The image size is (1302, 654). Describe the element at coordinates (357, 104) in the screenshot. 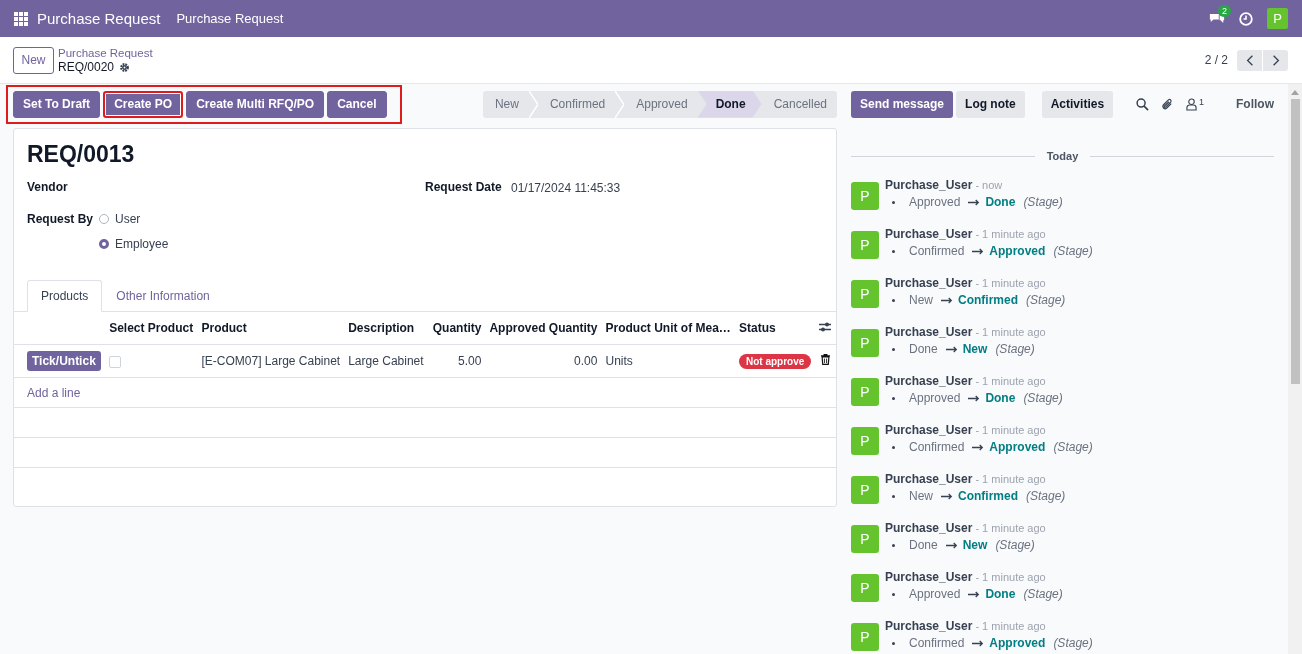

I see `action-button: Cancel` at that location.